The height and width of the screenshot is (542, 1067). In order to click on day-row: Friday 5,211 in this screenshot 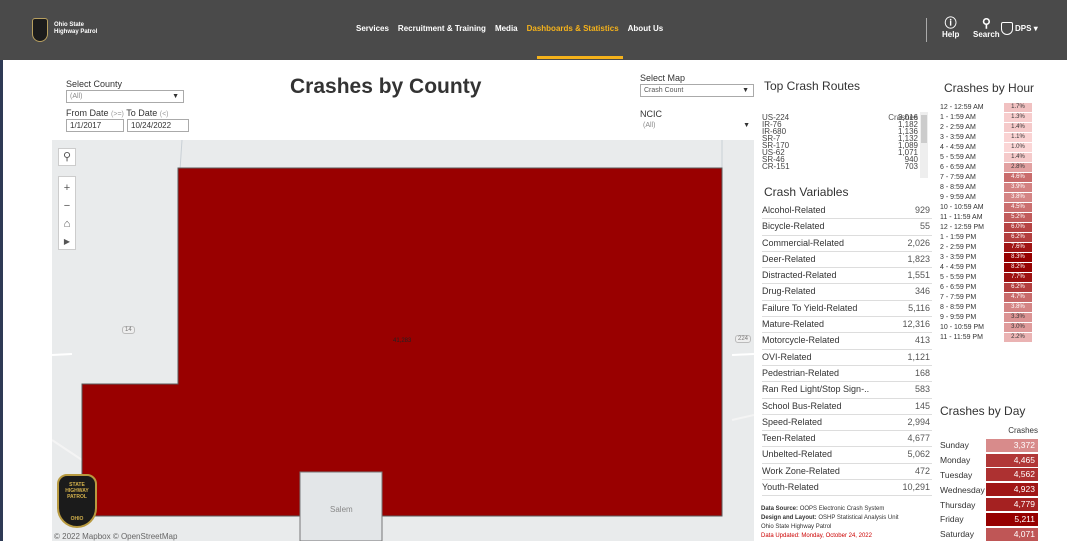, I will do `click(990, 519)`.